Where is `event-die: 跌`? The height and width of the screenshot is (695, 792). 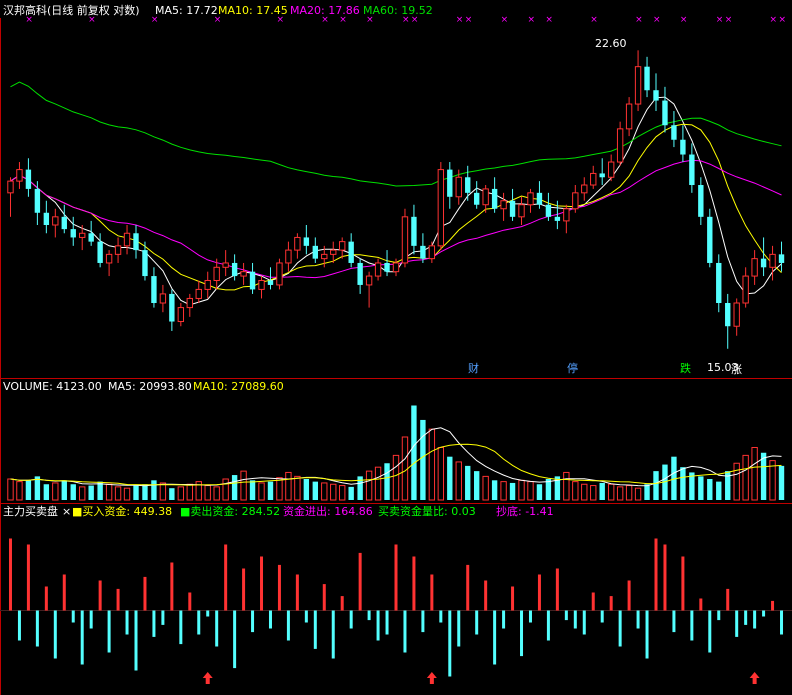
event-die: 跌 is located at coordinates (685, 368).